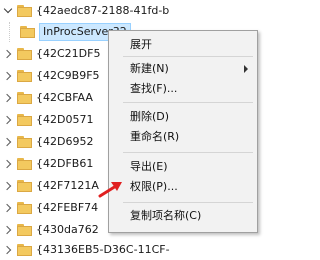 This screenshot has height=260, width=320. Describe the element at coordinates (183, 45) in the screenshot. I see `menu-item-expand: 展开` at that location.